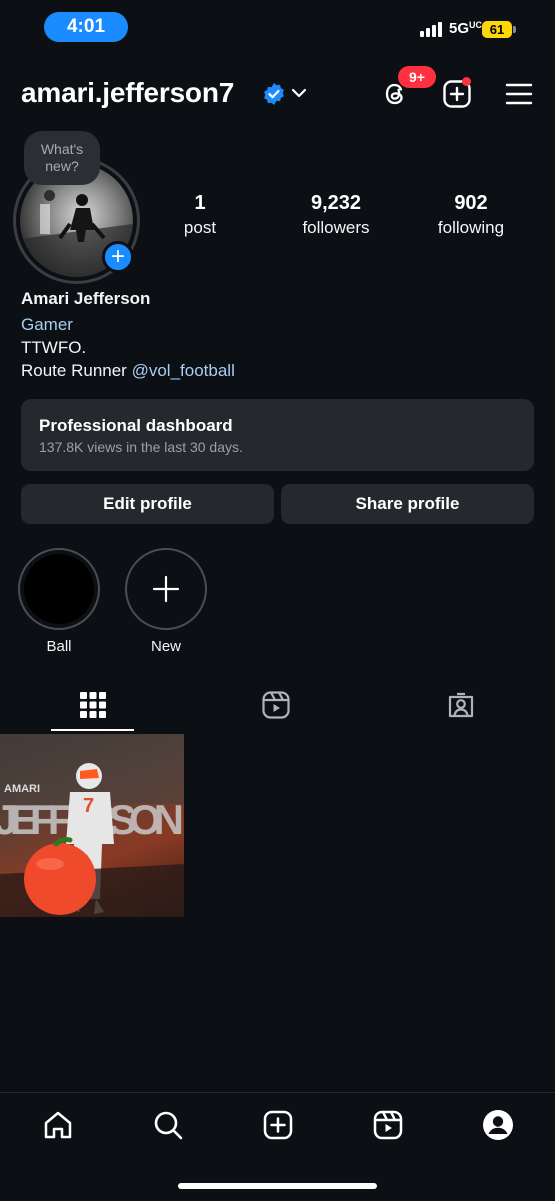 The image size is (555, 1201). What do you see at coordinates (86, 298) in the screenshot?
I see `profile-name: Amari Jefferson` at bounding box center [86, 298].